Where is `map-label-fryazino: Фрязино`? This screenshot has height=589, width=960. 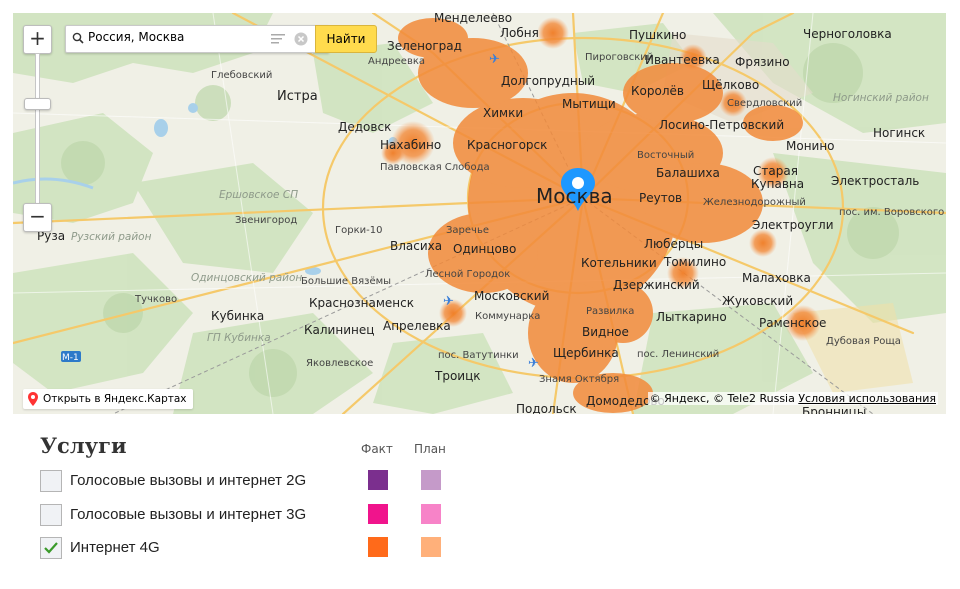
map-label-fryazino: Фрязино is located at coordinates (762, 62).